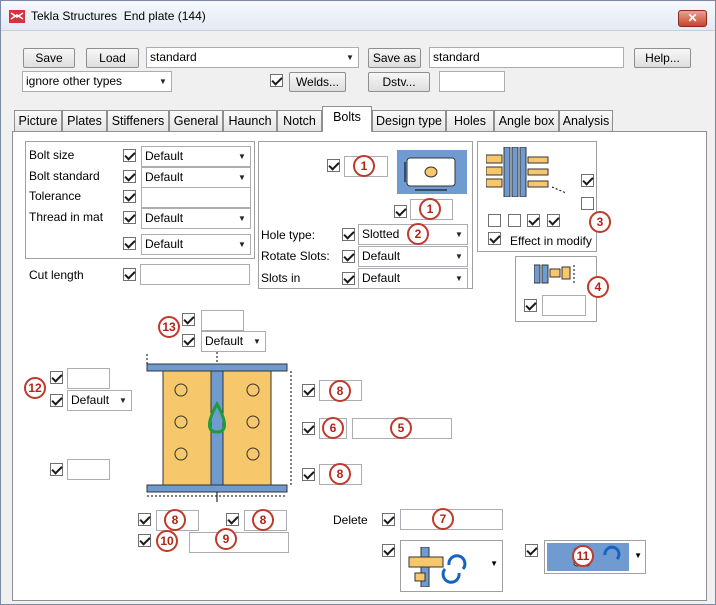  Describe the element at coordinates (595, 557) in the screenshot. I see `bolt-group-dropdown: ▼` at that location.